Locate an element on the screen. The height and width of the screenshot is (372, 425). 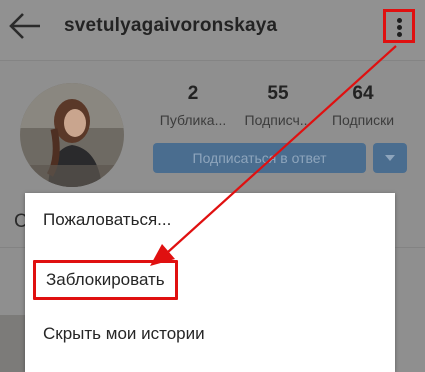
menu-item-block: Заблокировать is located at coordinates (105, 280).